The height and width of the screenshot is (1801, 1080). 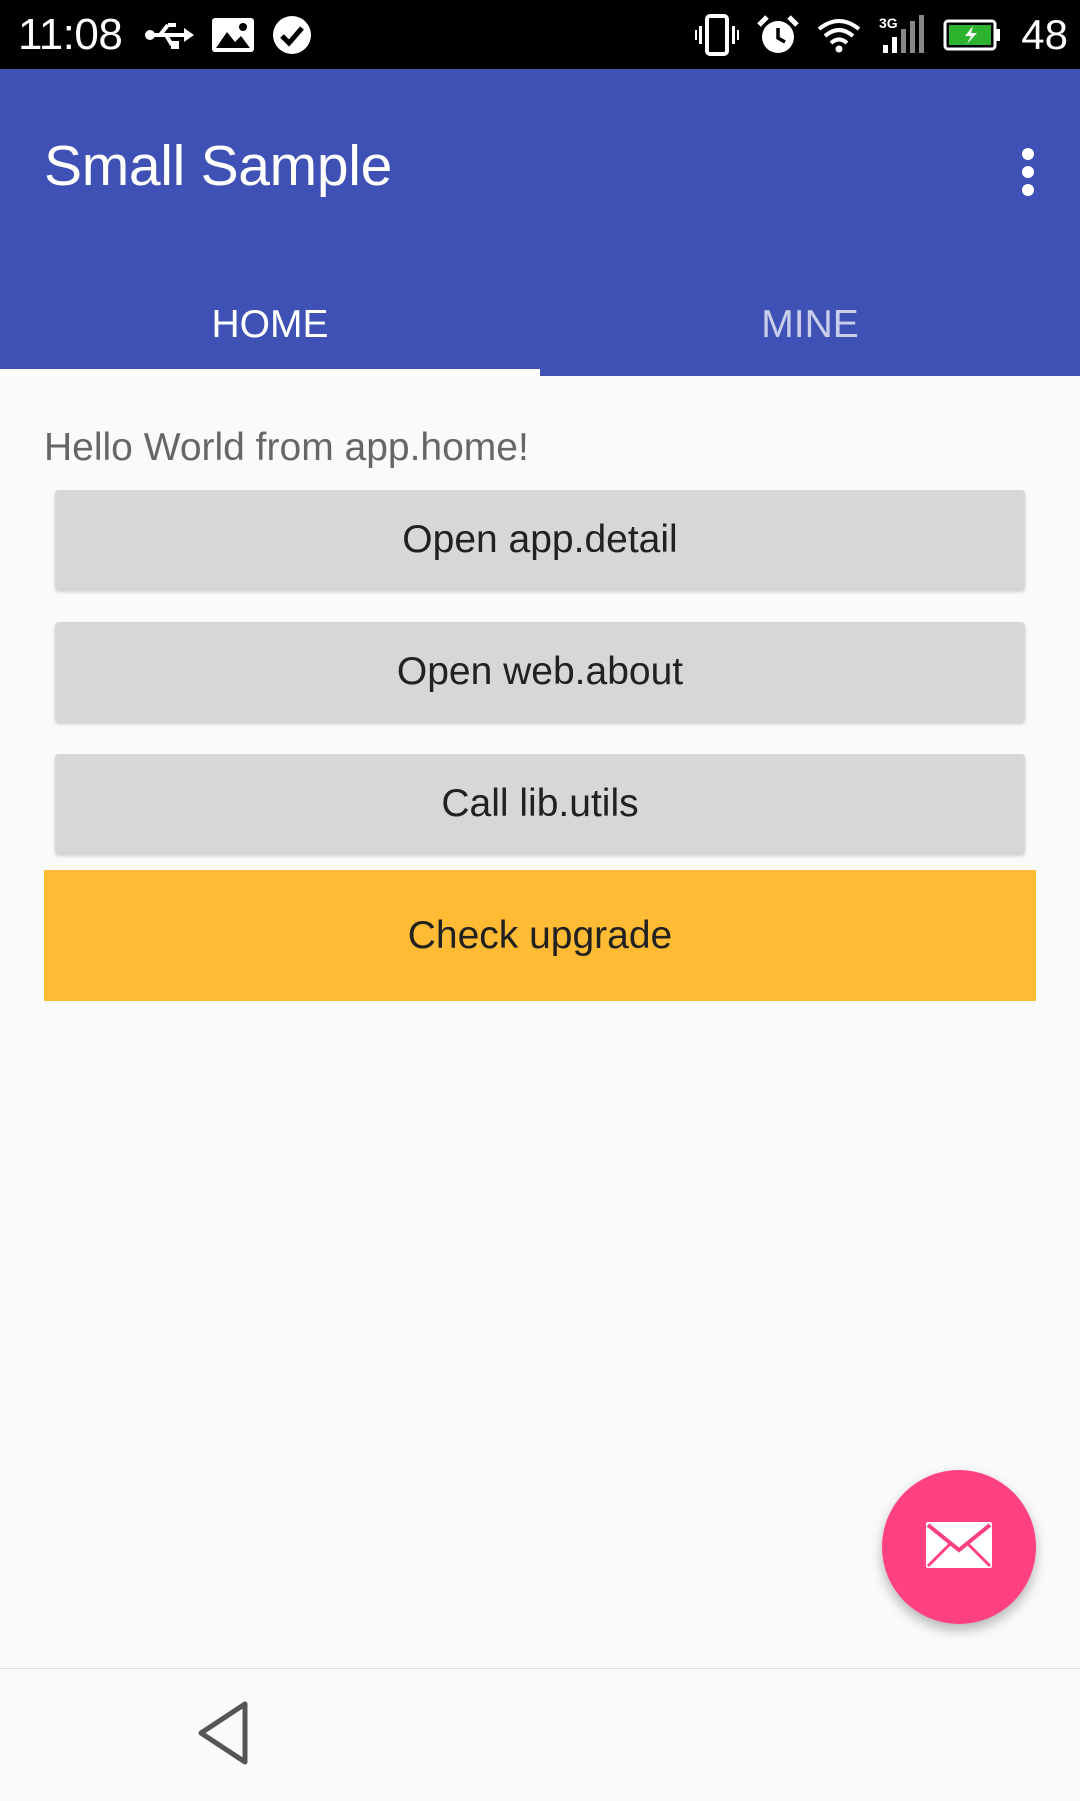 What do you see at coordinates (540, 672) in the screenshot?
I see `open-about-button: Open web.about` at bounding box center [540, 672].